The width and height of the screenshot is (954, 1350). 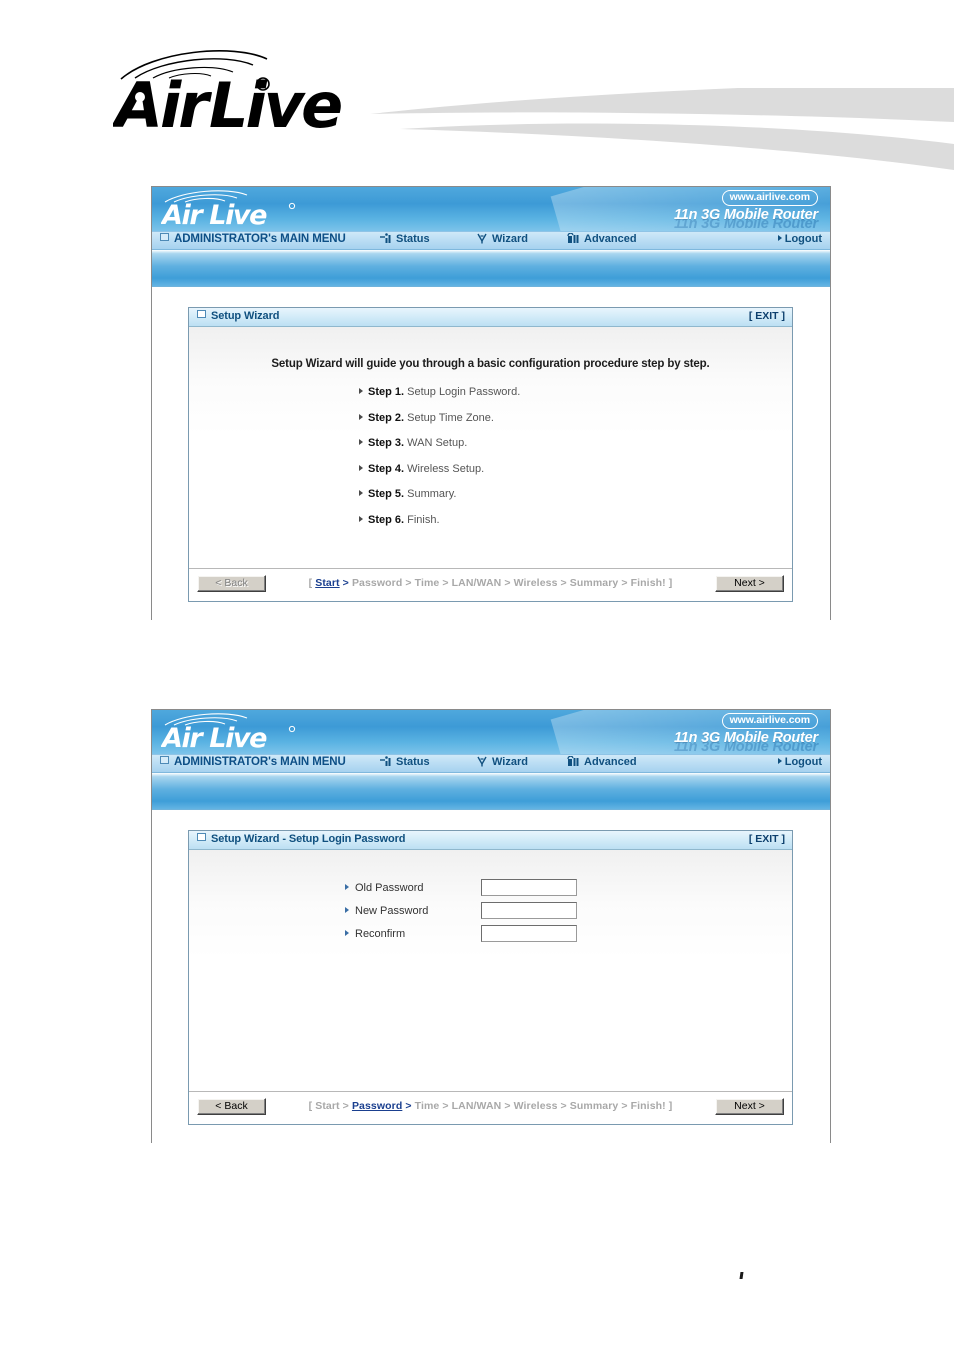 I want to click on reconfirm-input, so click(x=529, y=933).